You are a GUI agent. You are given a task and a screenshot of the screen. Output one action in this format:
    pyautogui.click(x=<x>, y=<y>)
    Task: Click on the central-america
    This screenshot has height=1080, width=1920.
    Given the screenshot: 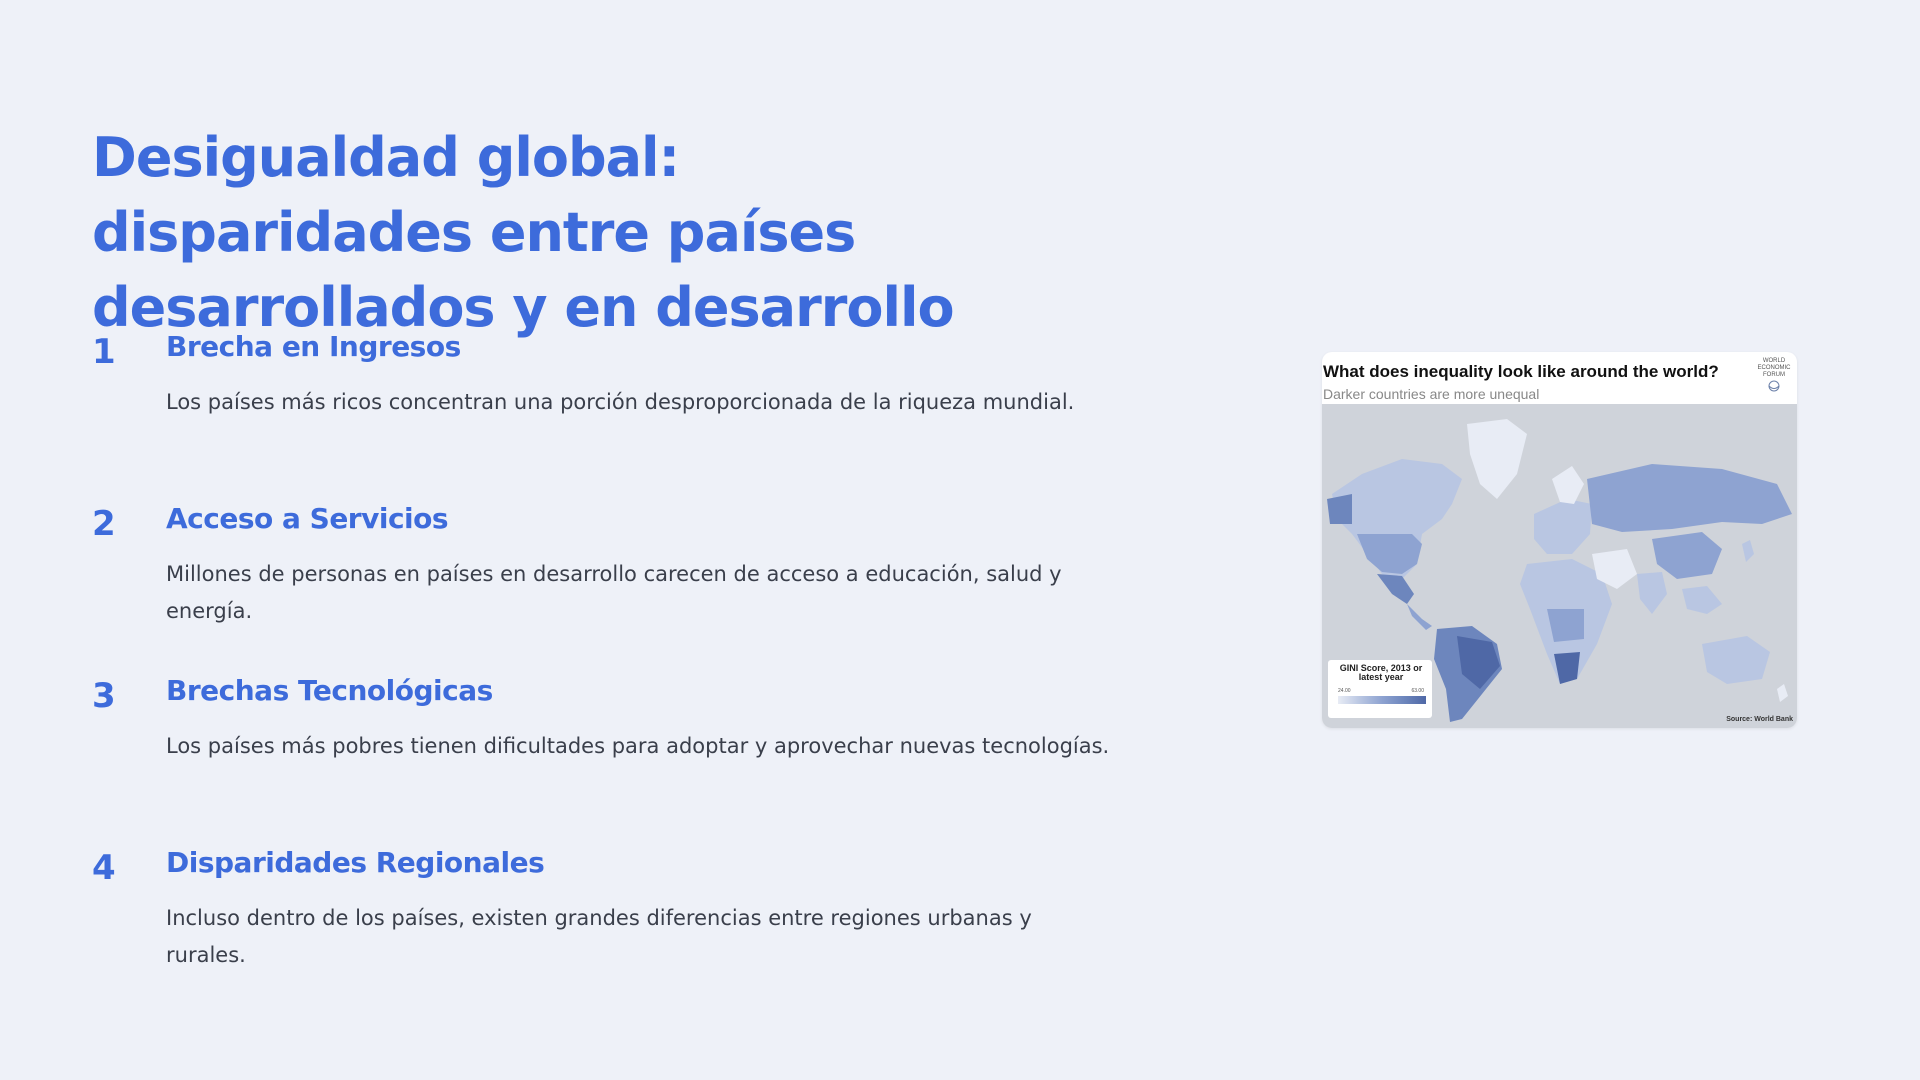 What is the action you would take?
    pyautogui.click(x=1419, y=617)
    